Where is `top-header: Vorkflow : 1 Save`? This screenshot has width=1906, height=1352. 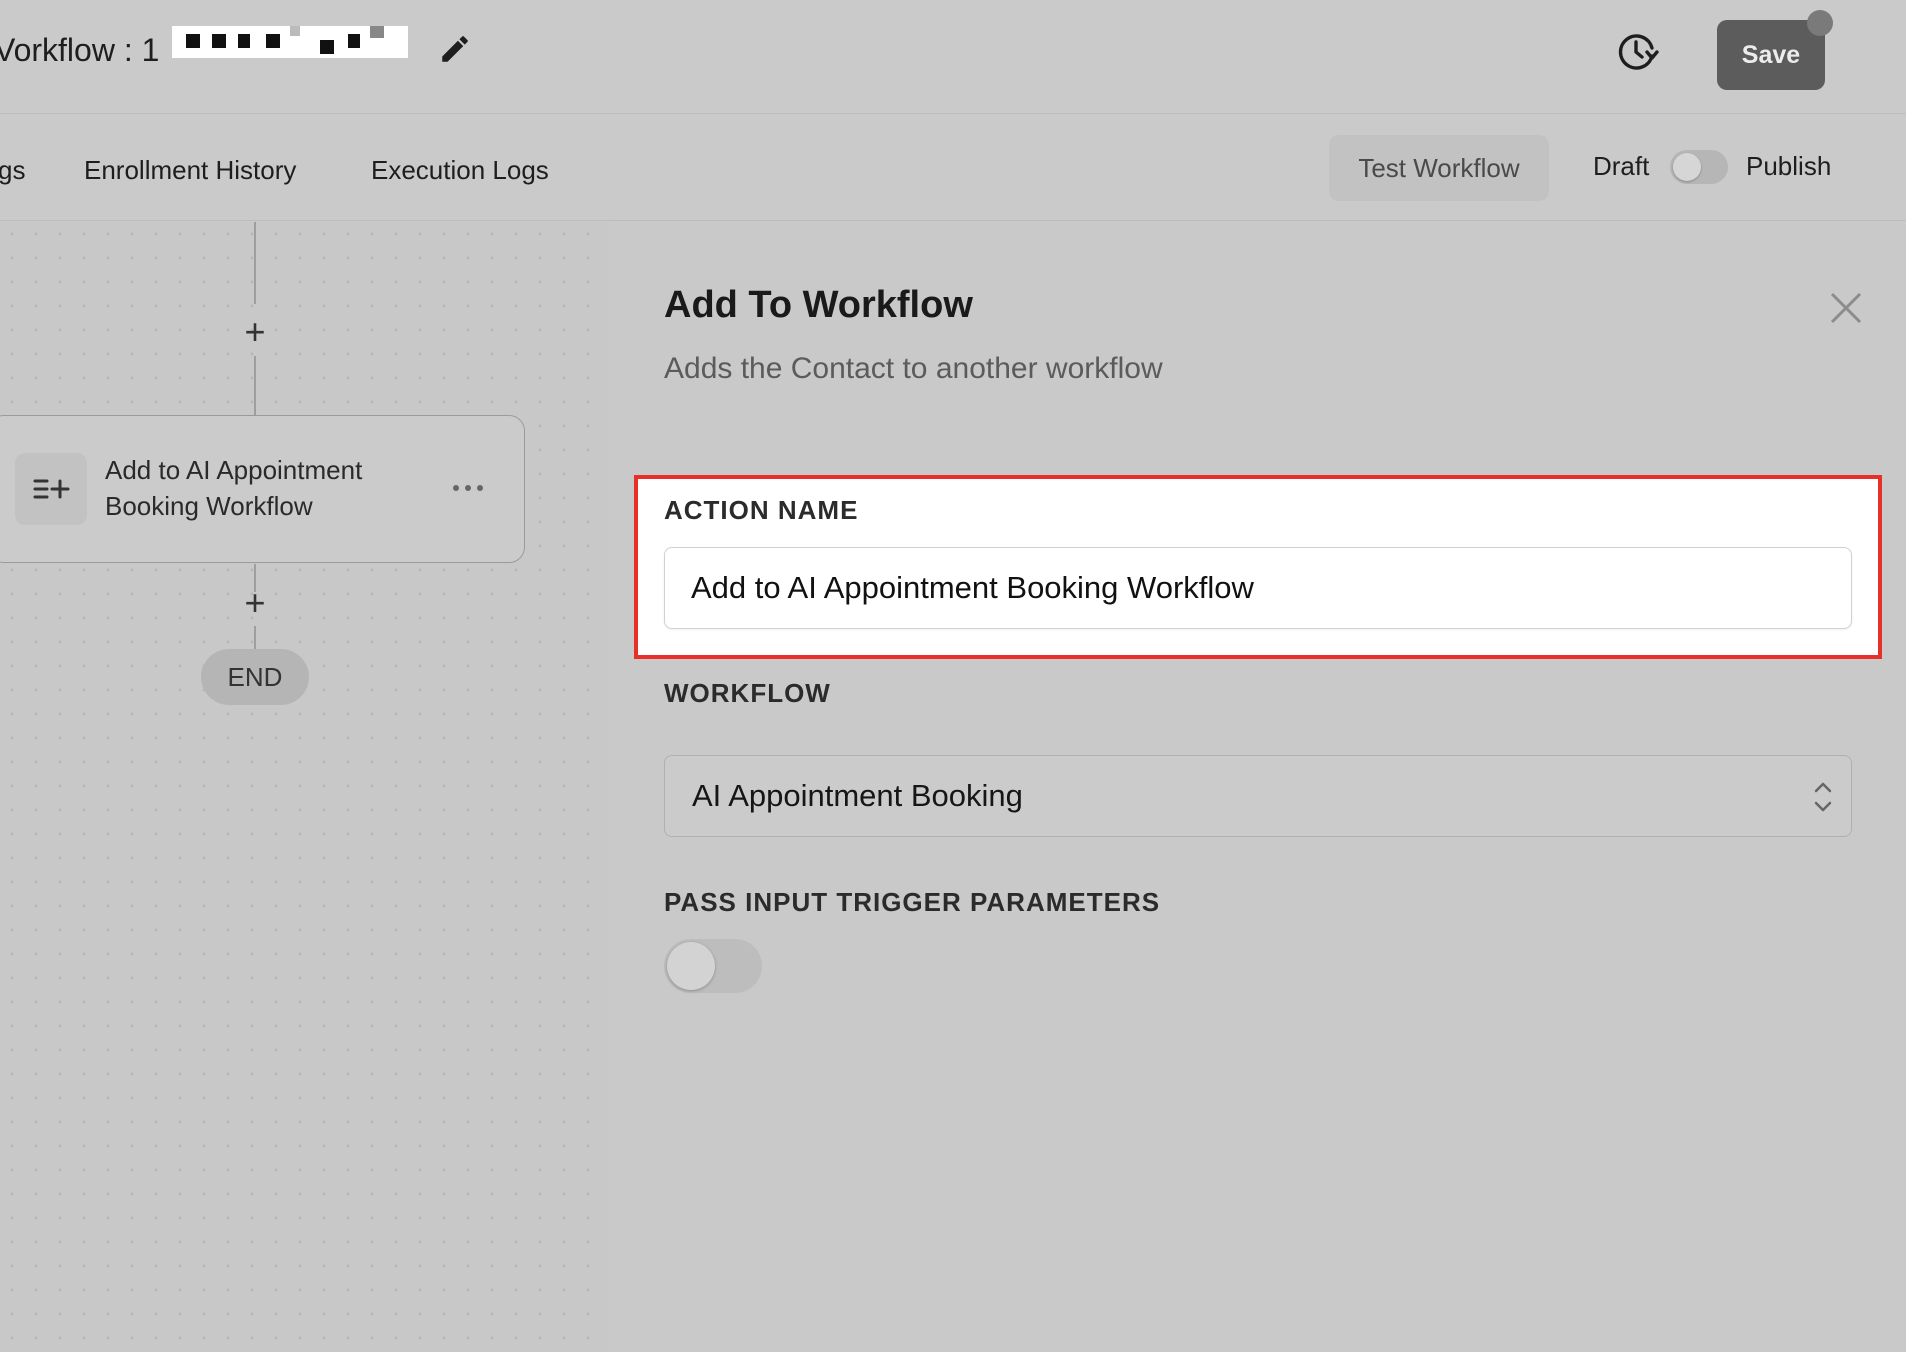 top-header: Vorkflow : 1 Save is located at coordinates (953, 57).